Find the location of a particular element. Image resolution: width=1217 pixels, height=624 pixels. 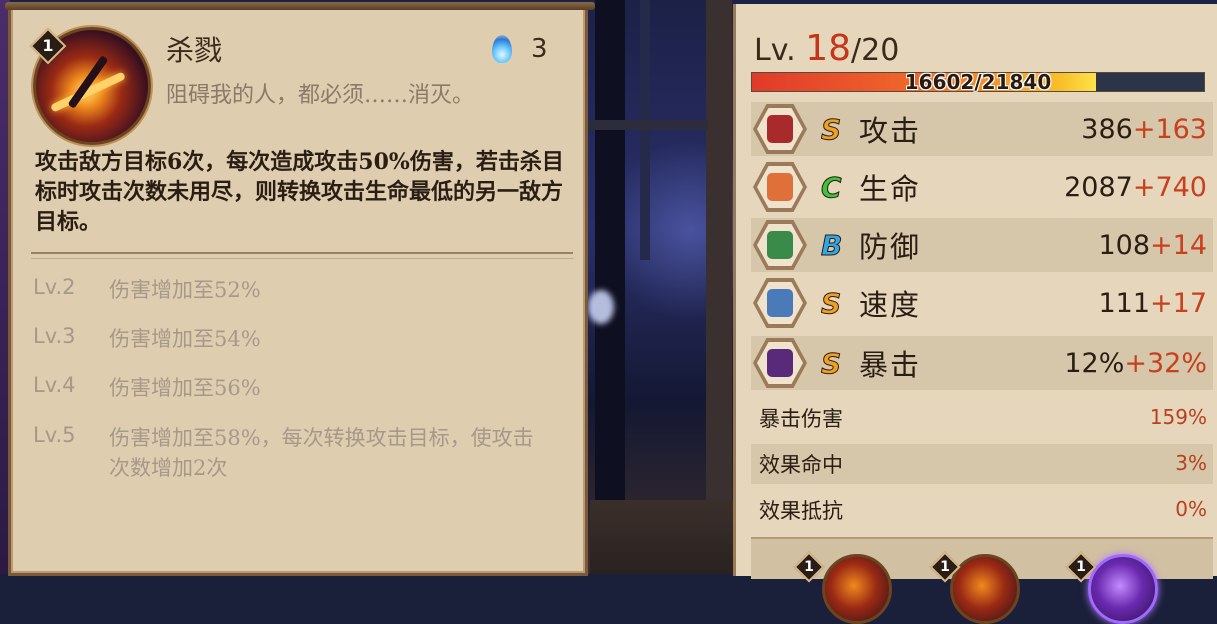

level-current: 18 is located at coordinates (828, 48).